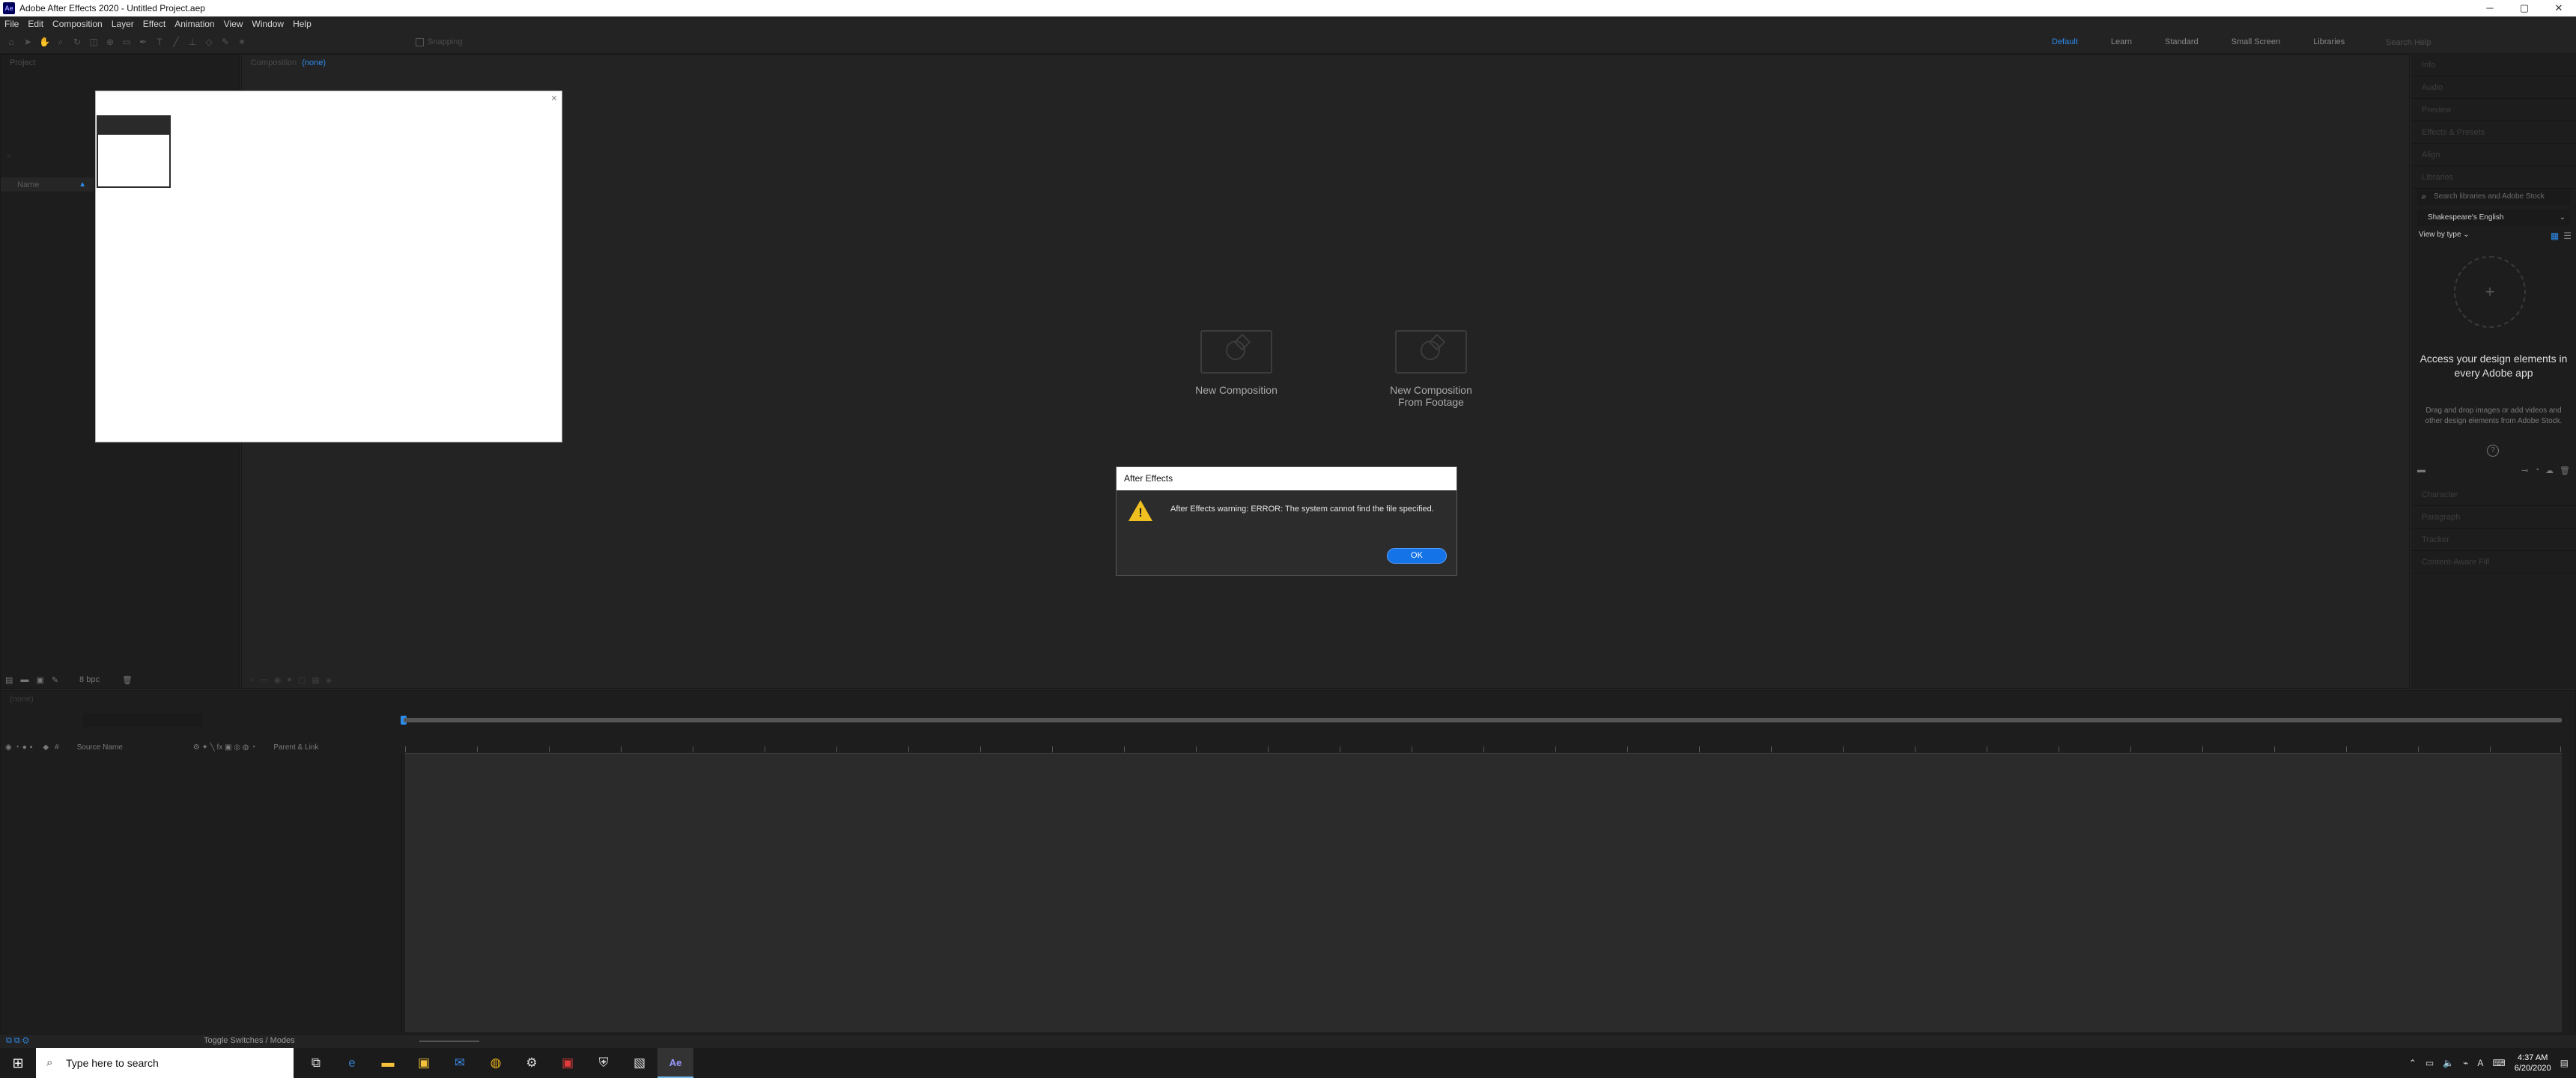 This screenshot has height=1078, width=2576. Describe the element at coordinates (242, 42) in the screenshot. I see `puppet-tool-icon: ✶` at that location.